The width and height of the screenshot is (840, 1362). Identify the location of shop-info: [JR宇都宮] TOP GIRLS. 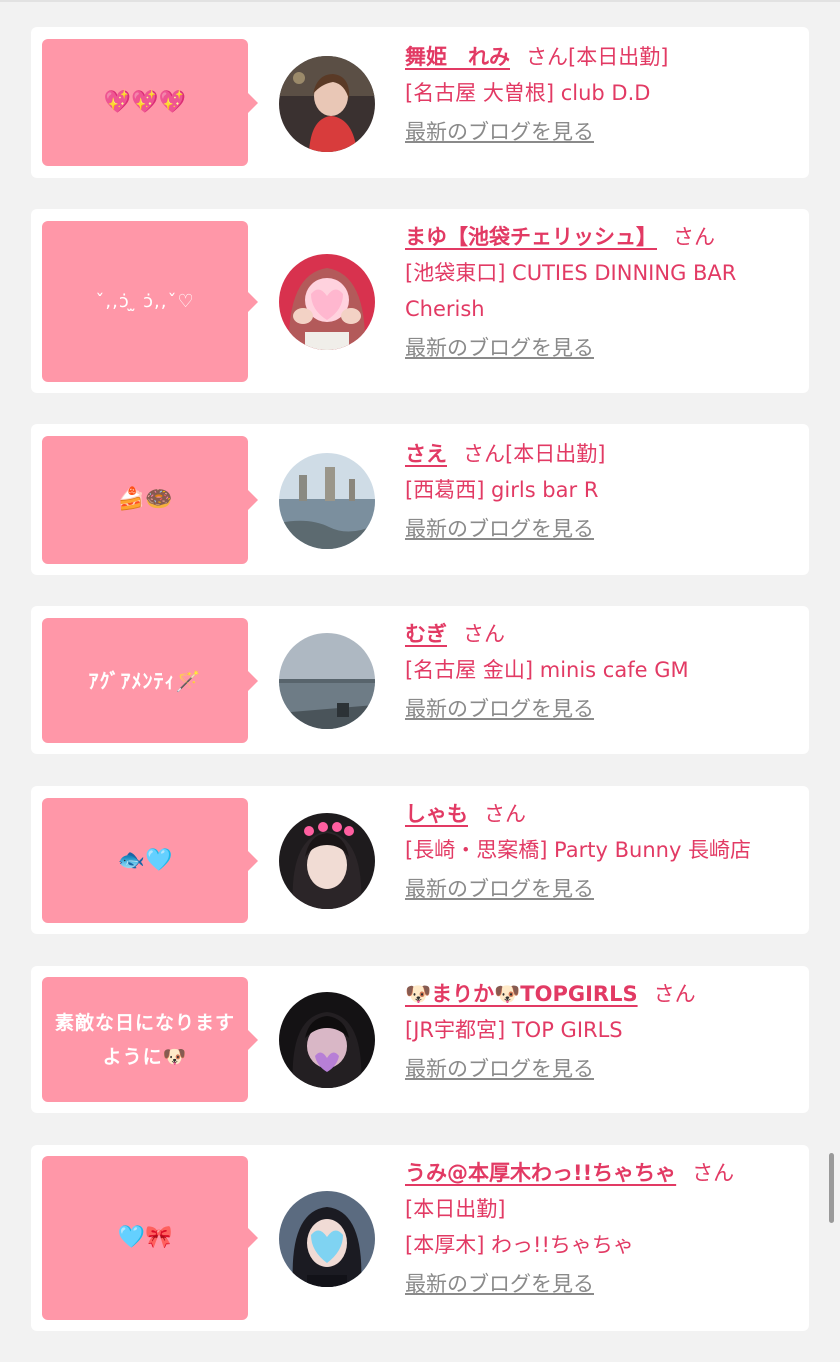
(514, 1030).